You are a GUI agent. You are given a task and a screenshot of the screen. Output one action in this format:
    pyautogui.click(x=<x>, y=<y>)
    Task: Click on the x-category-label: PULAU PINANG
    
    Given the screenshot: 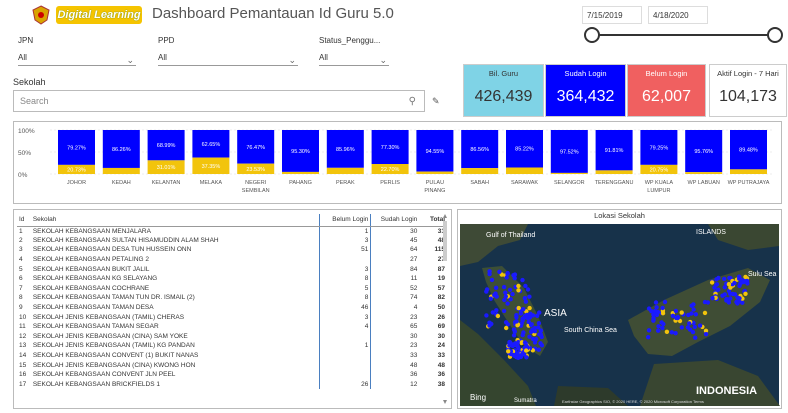 What is the action you would take?
    pyautogui.click(x=434, y=187)
    